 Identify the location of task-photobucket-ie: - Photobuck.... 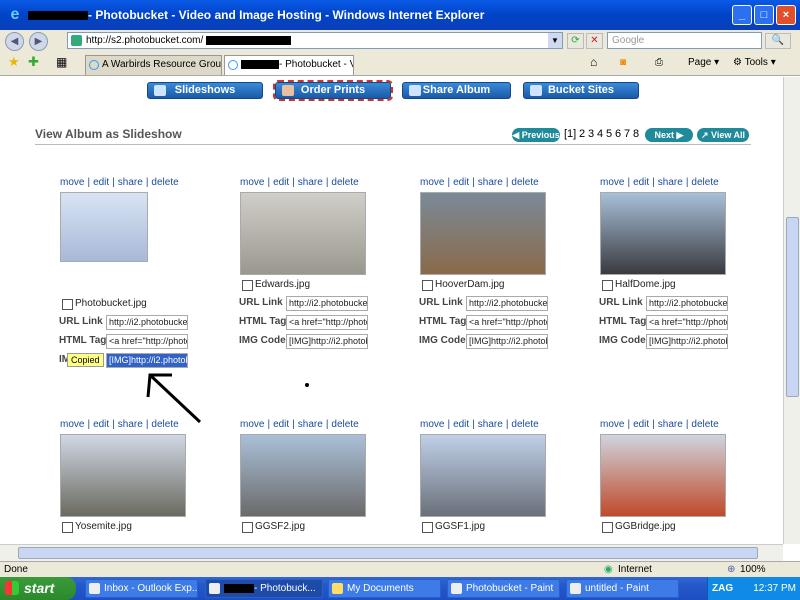
(264, 588).